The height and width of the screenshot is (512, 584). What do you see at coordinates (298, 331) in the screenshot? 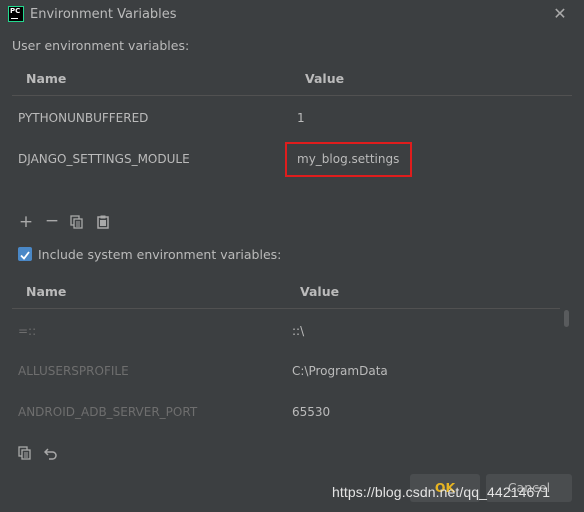
I see `system-row-0-value: ::\` at bounding box center [298, 331].